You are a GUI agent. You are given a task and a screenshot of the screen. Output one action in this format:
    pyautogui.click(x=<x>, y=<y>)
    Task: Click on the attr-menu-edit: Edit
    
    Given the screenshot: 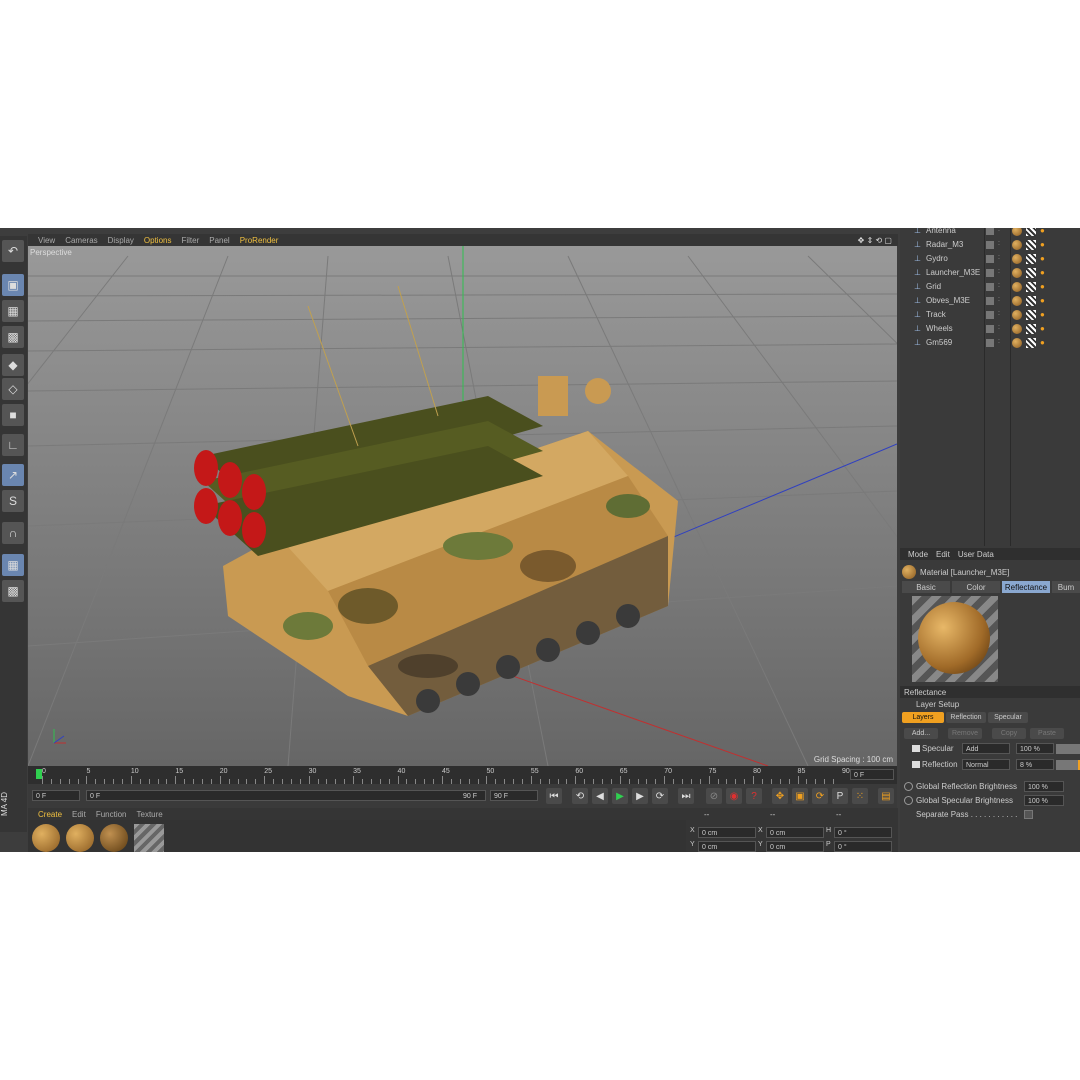 What is the action you would take?
    pyautogui.click(x=943, y=554)
    